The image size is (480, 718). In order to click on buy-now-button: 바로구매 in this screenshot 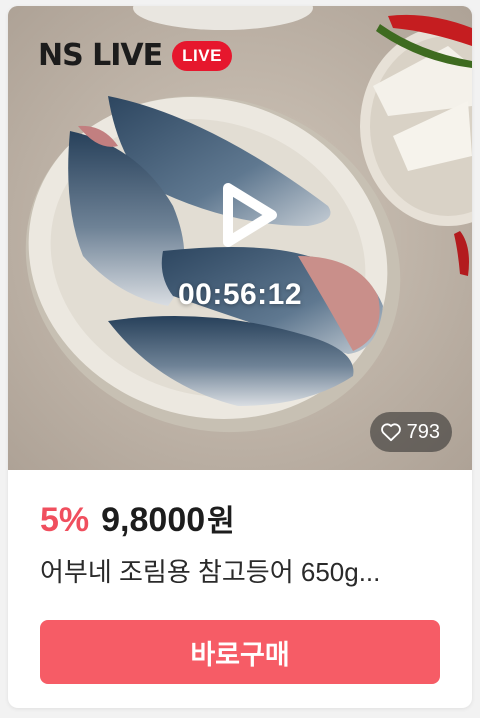, I will do `click(240, 652)`.